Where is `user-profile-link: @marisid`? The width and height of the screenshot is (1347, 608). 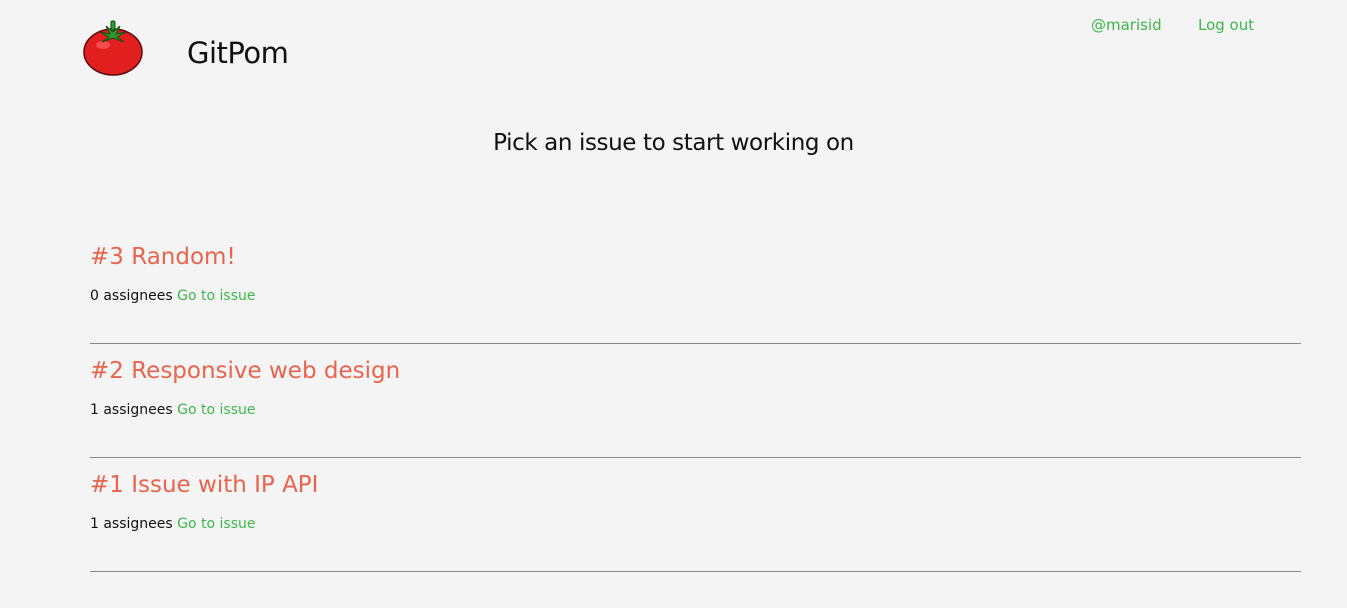 user-profile-link: @marisid is located at coordinates (1126, 25).